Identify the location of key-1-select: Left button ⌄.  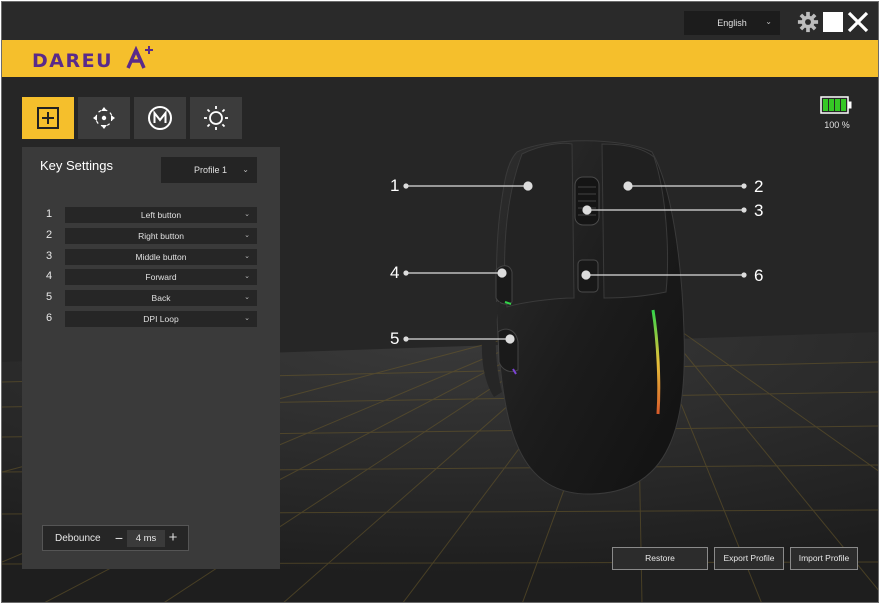
(161, 215).